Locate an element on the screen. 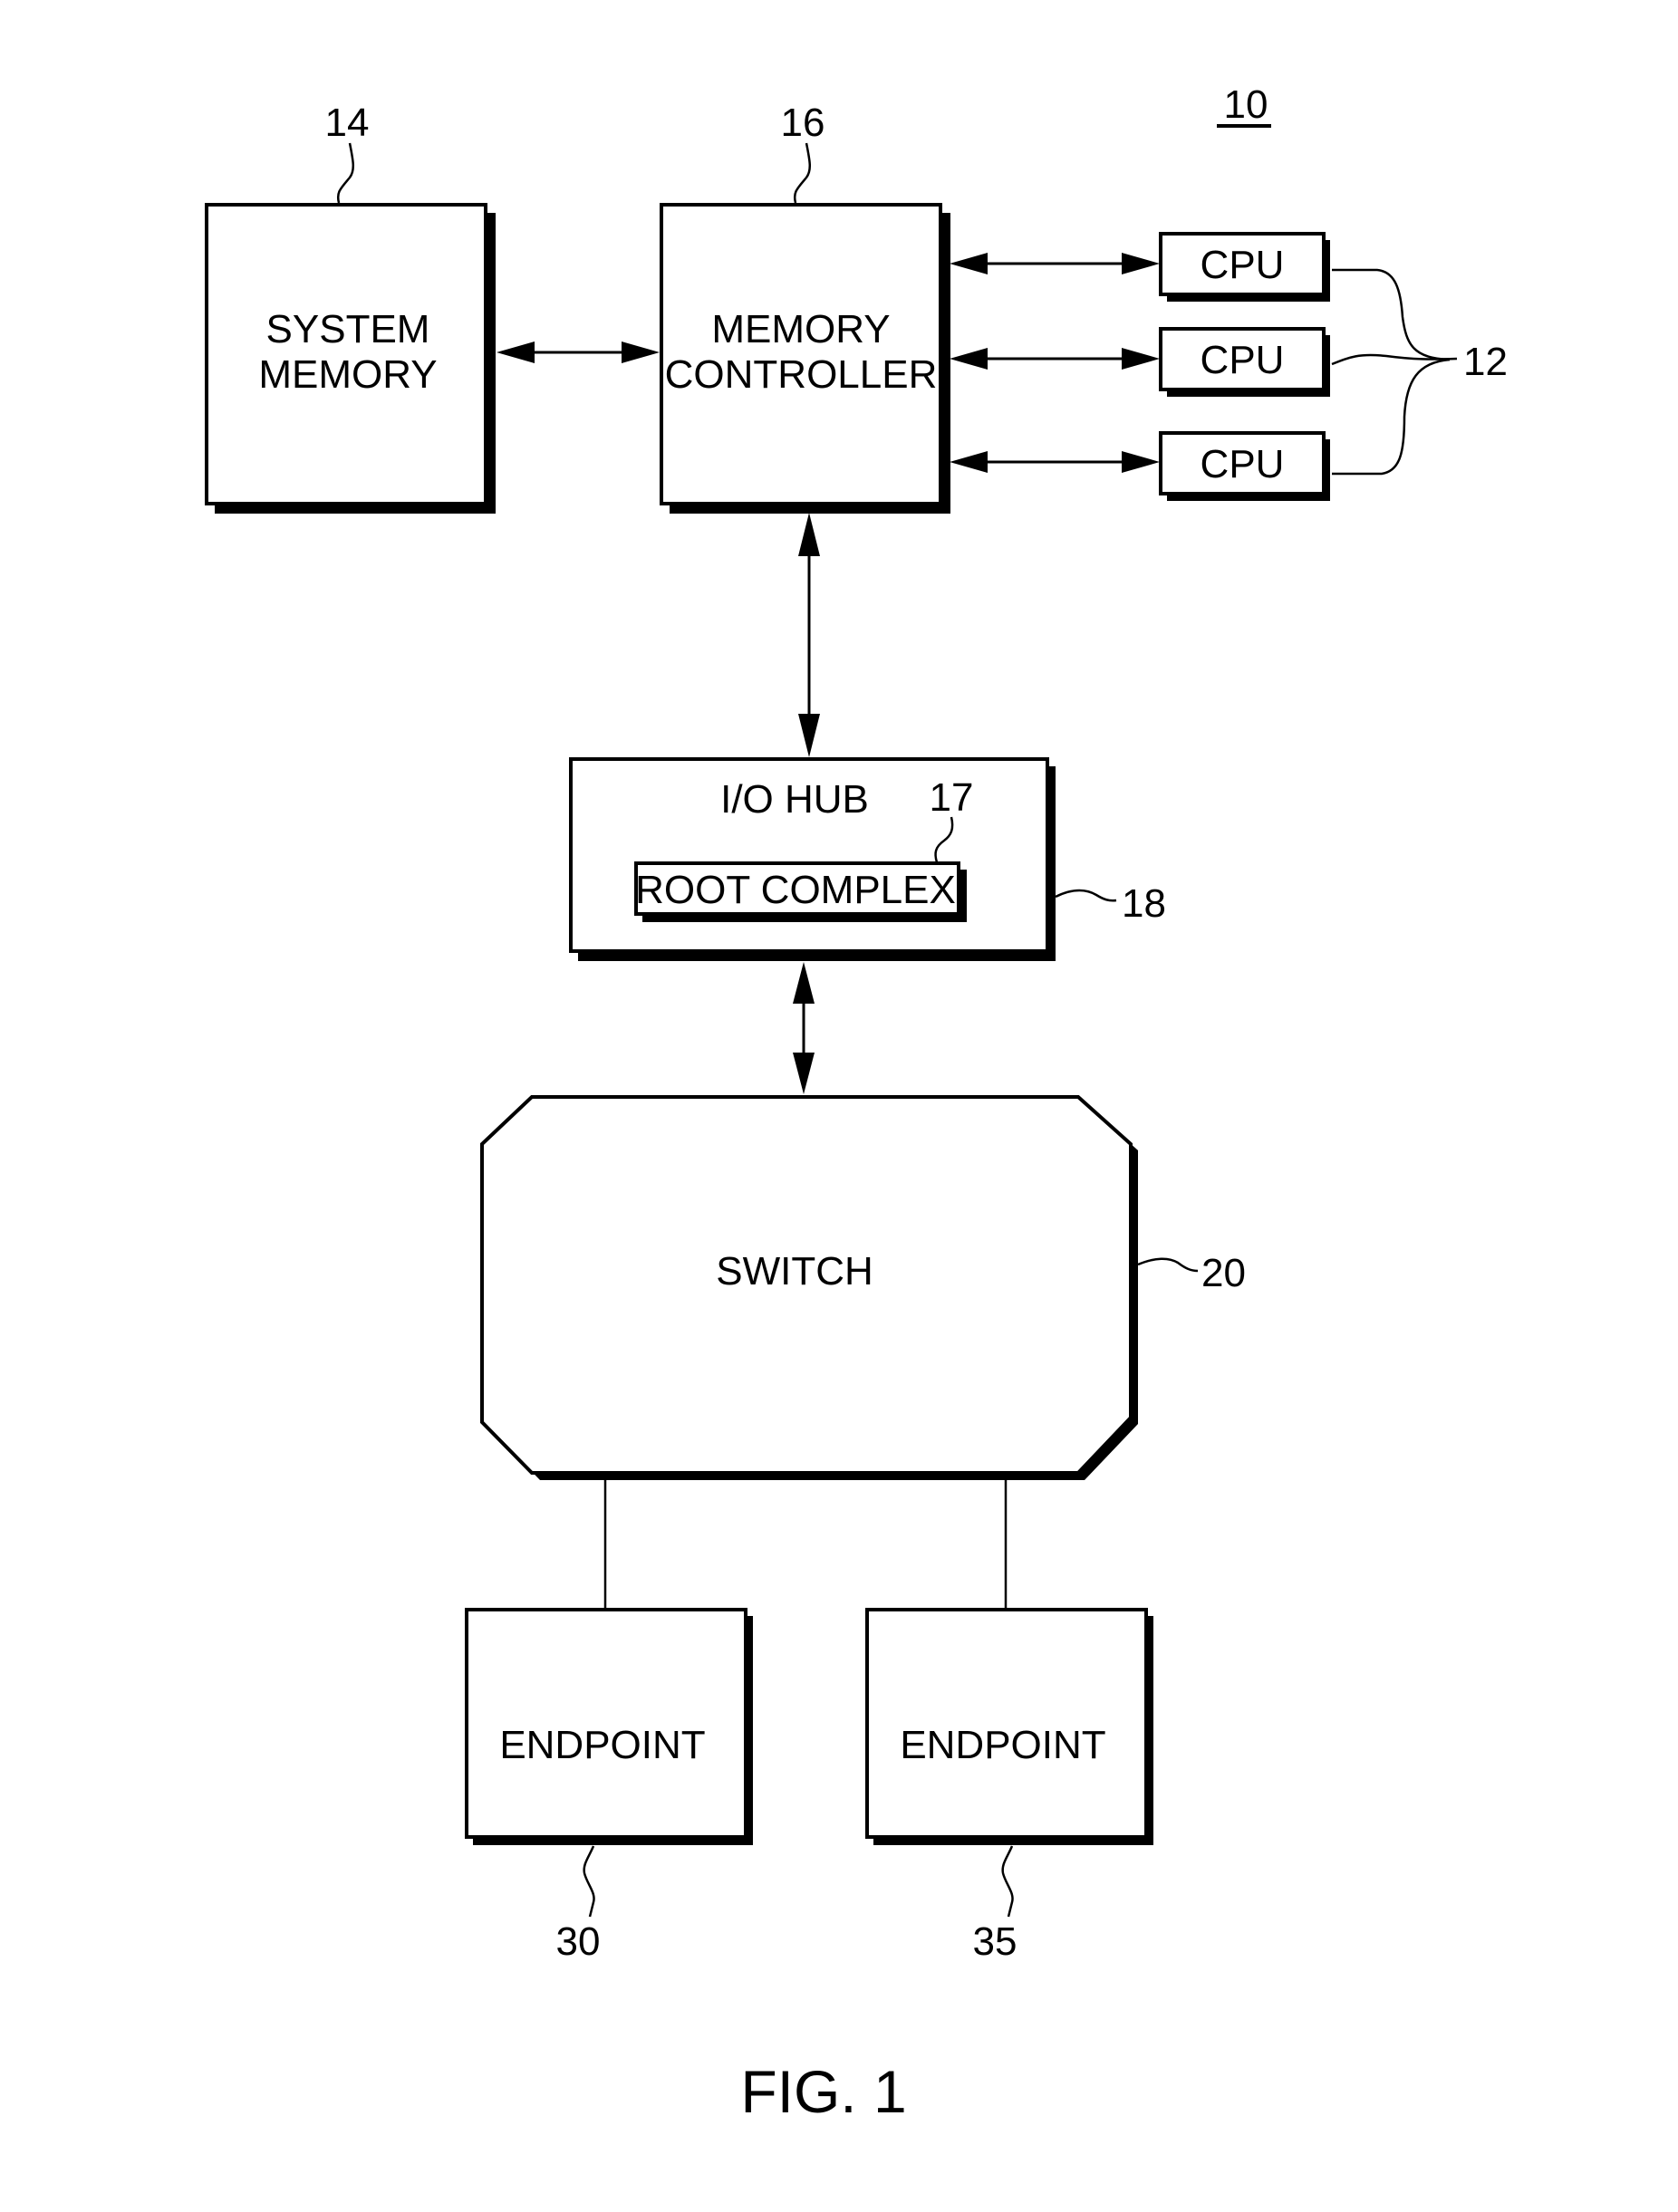  endpoint-30-block: ENDPOINT is located at coordinates (609, 1727).